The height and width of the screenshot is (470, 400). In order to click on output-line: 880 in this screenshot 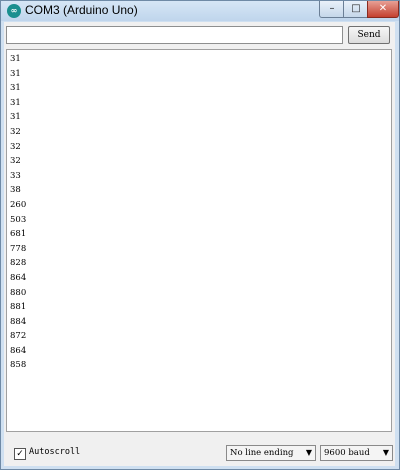, I will do `click(18, 292)`.